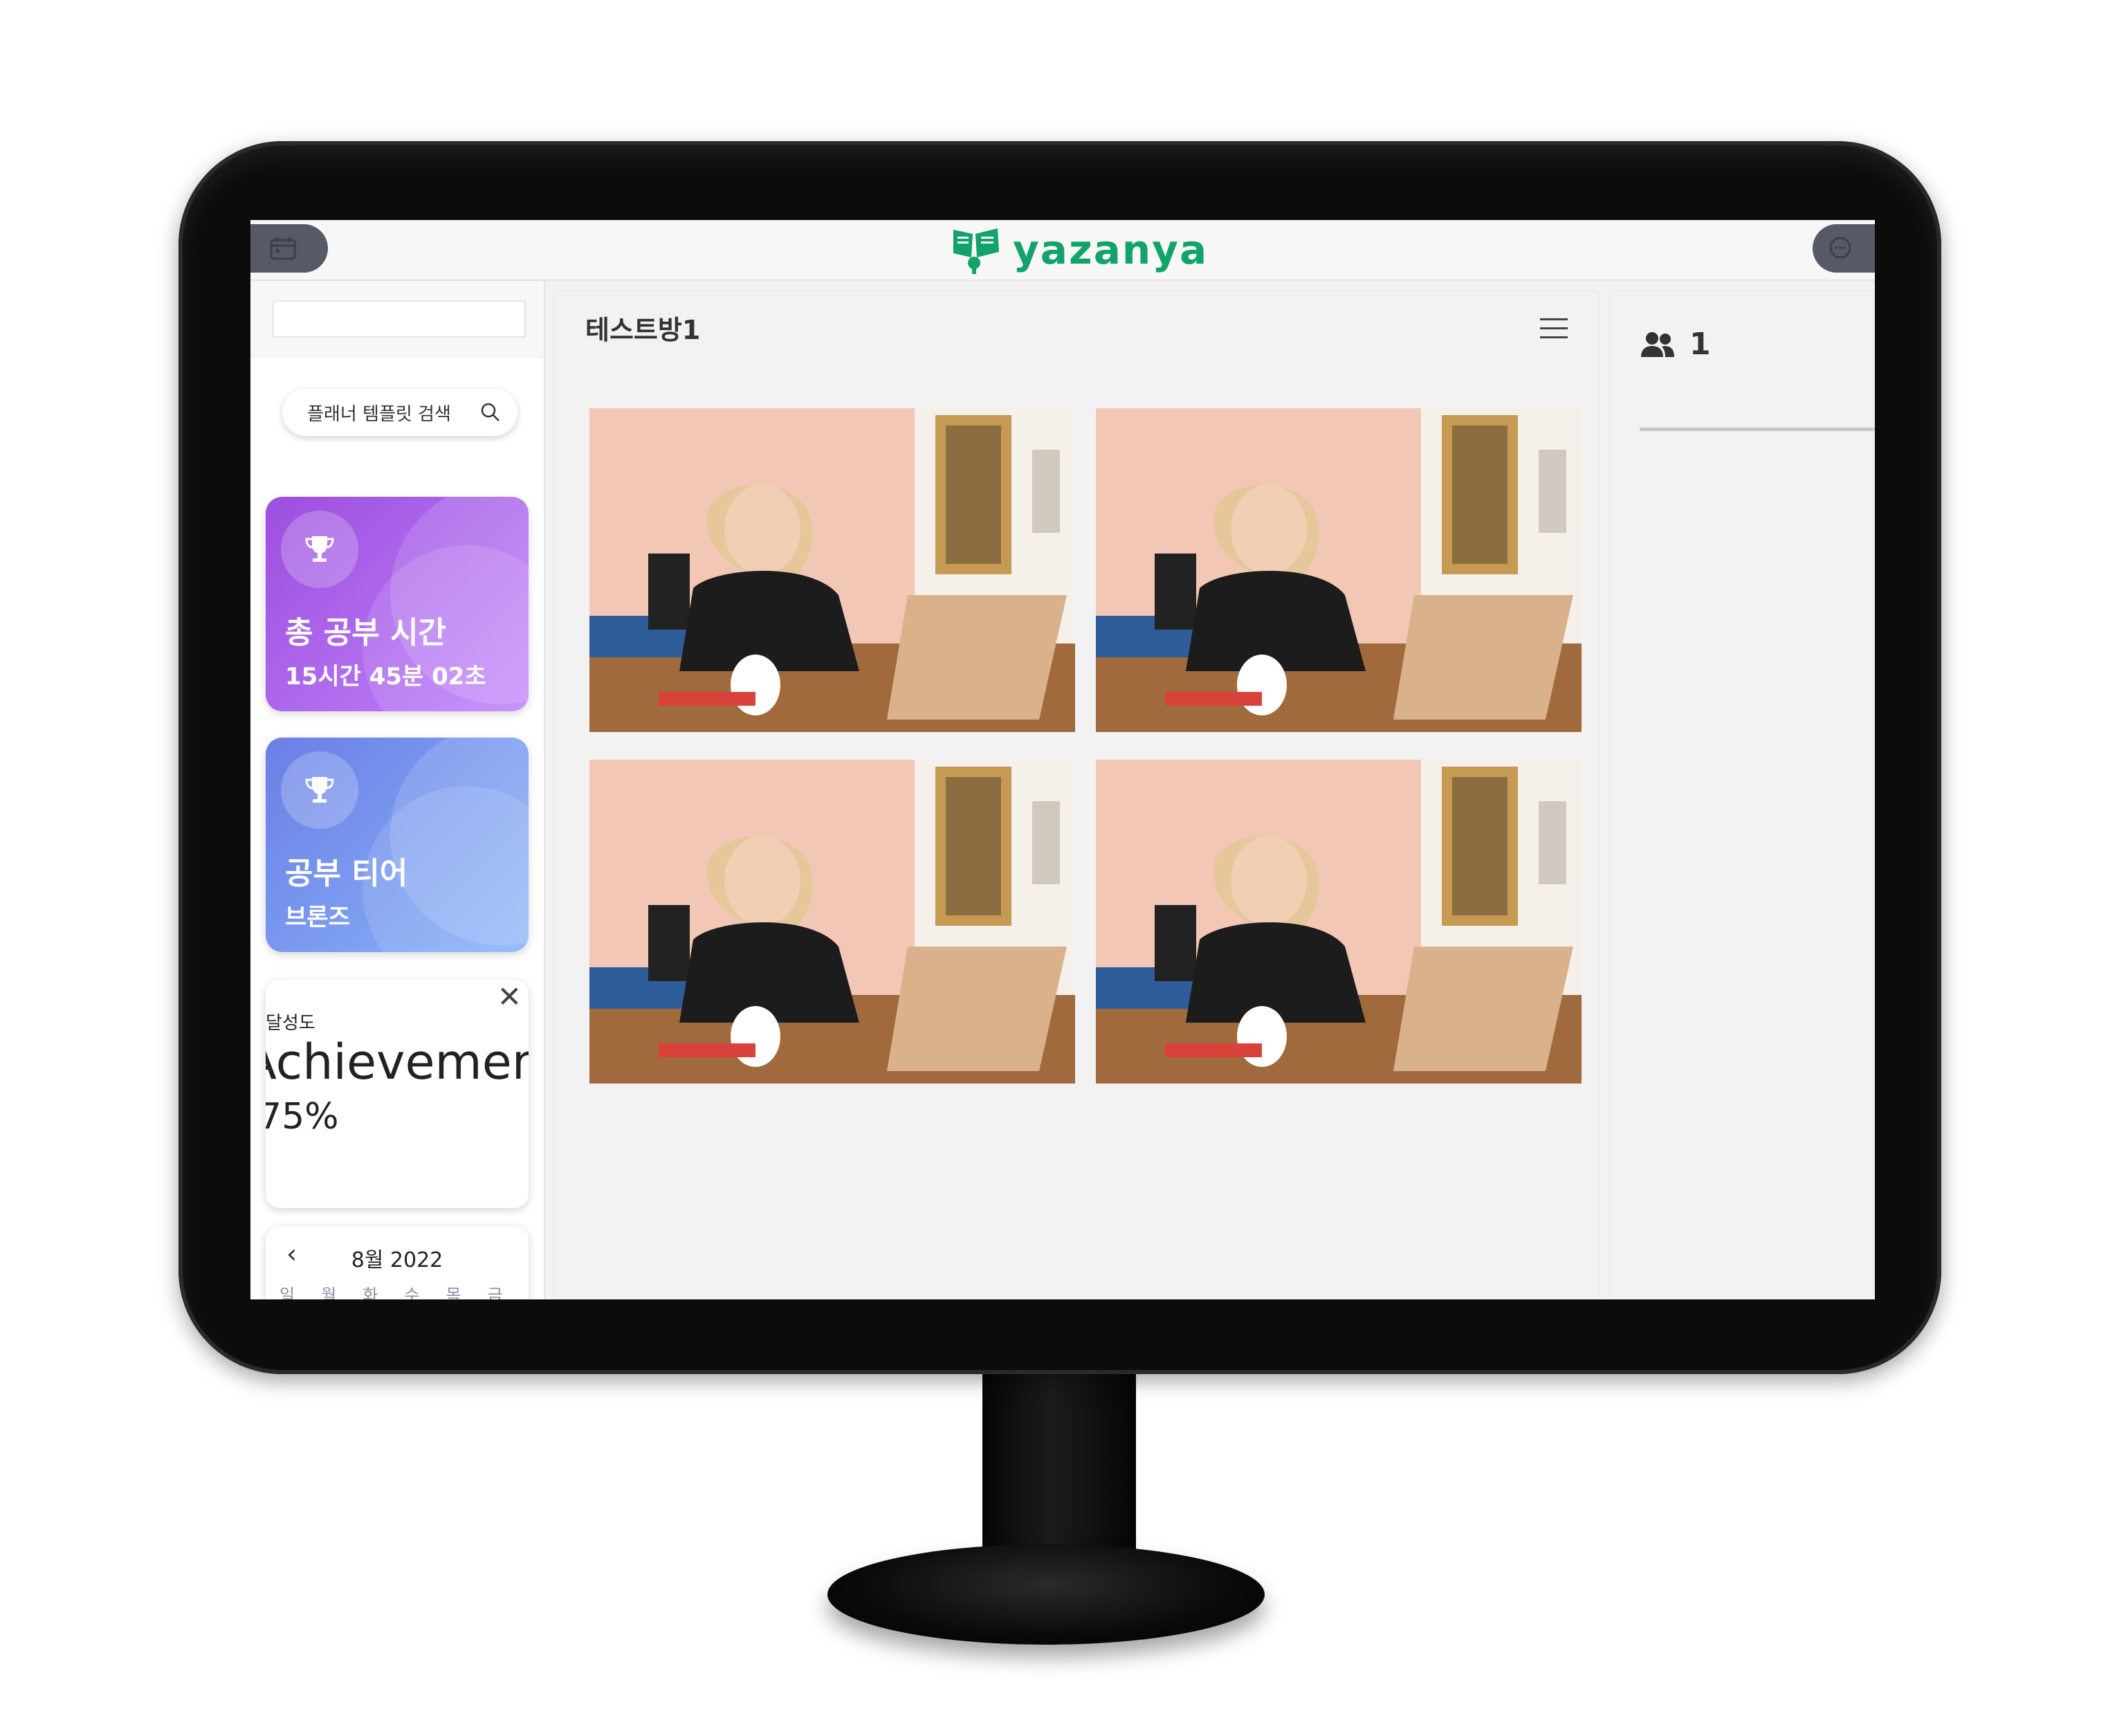  What do you see at coordinates (346, 873) in the screenshot?
I see `card-title: 공부 티어` at bounding box center [346, 873].